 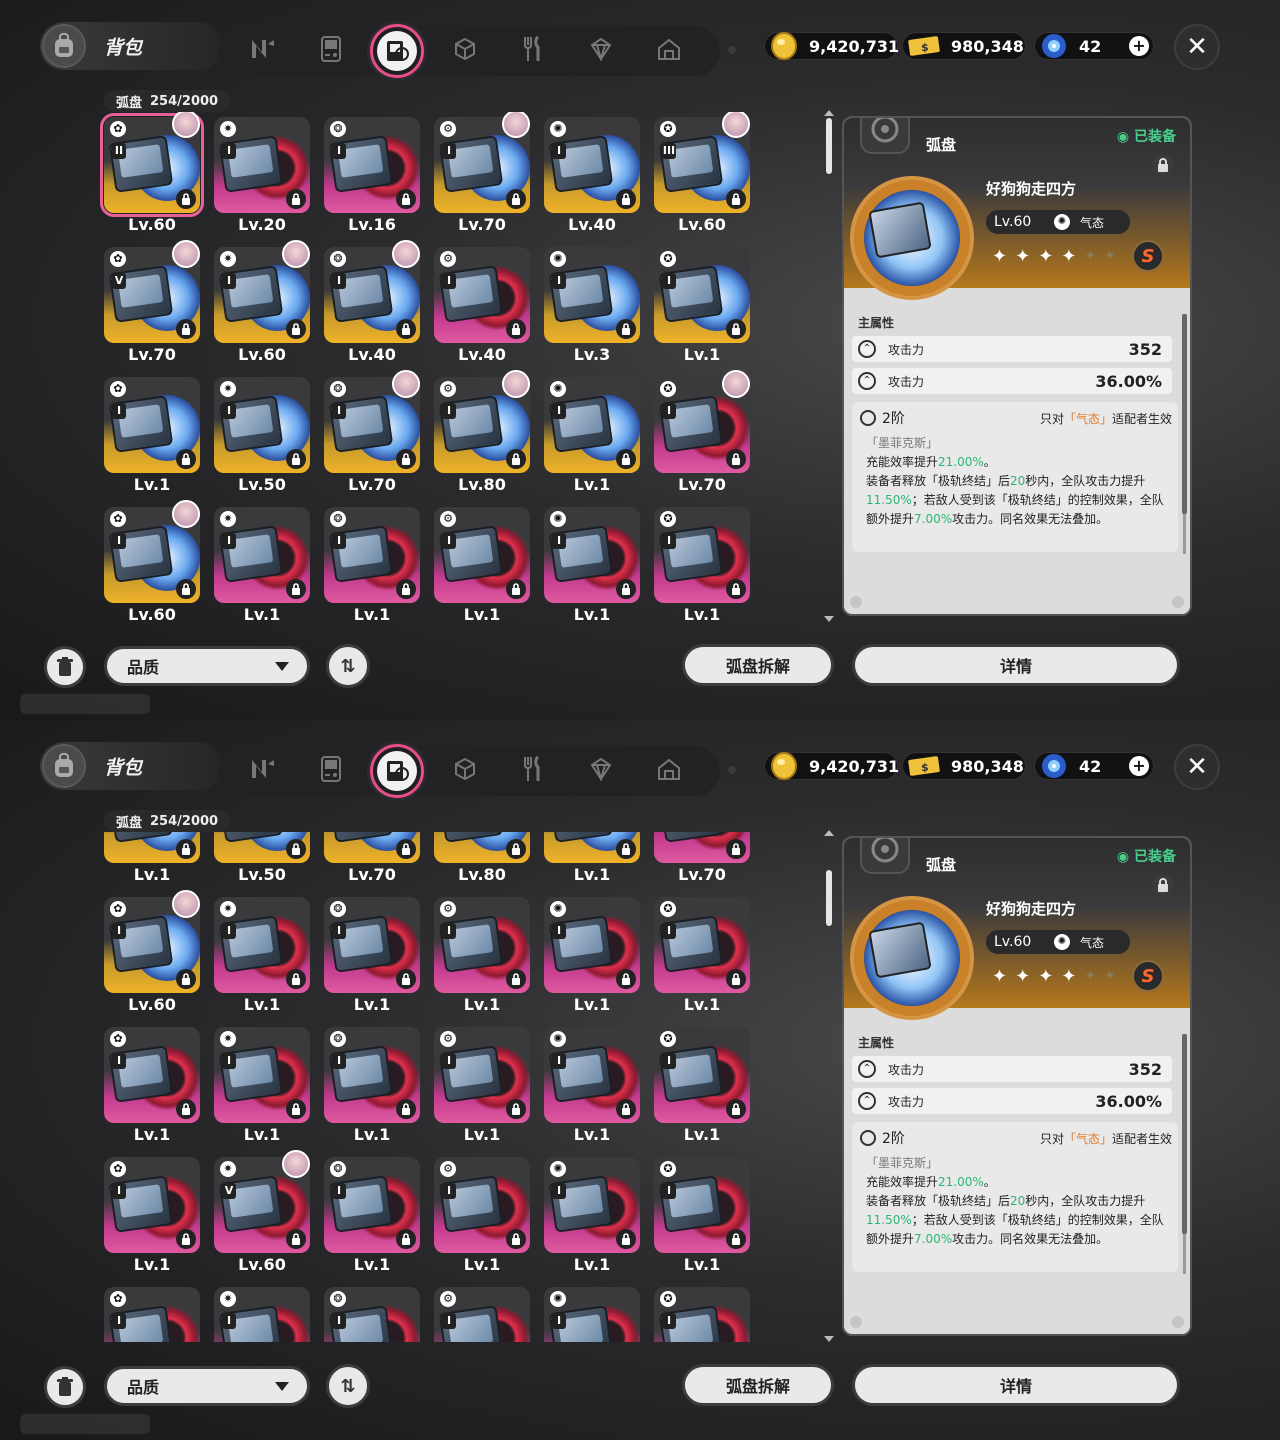 What do you see at coordinates (478, 858) in the screenshot?
I see `disc-item: ⚙ Lv.80` at bounding box center [478, 858].